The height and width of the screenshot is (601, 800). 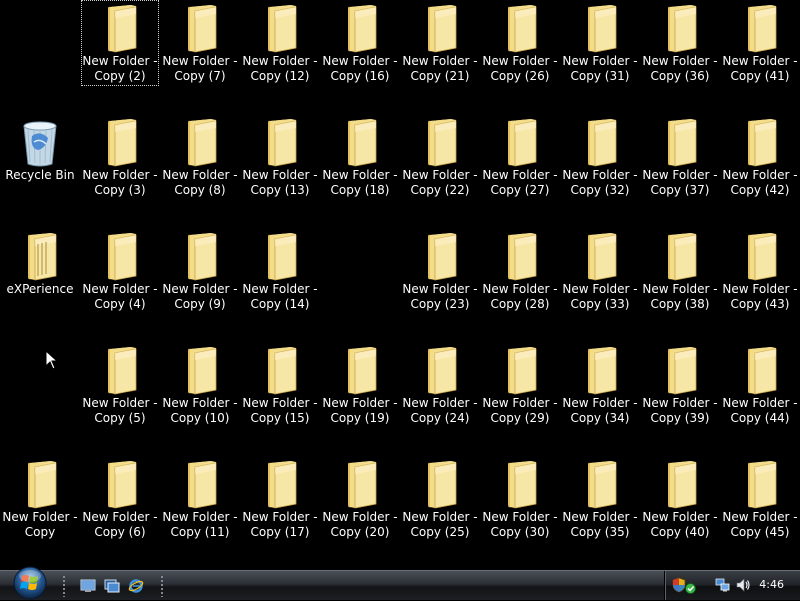 What do you see at coordinates (280, 410) in the screenshot?
I see `desktop-icon-label: New Folder - Copy (15)` at bounding box center [280, 410].